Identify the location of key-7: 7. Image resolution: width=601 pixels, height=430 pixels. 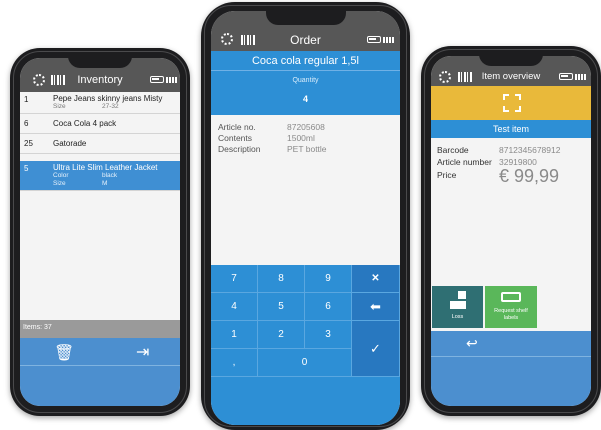
(234, 279).